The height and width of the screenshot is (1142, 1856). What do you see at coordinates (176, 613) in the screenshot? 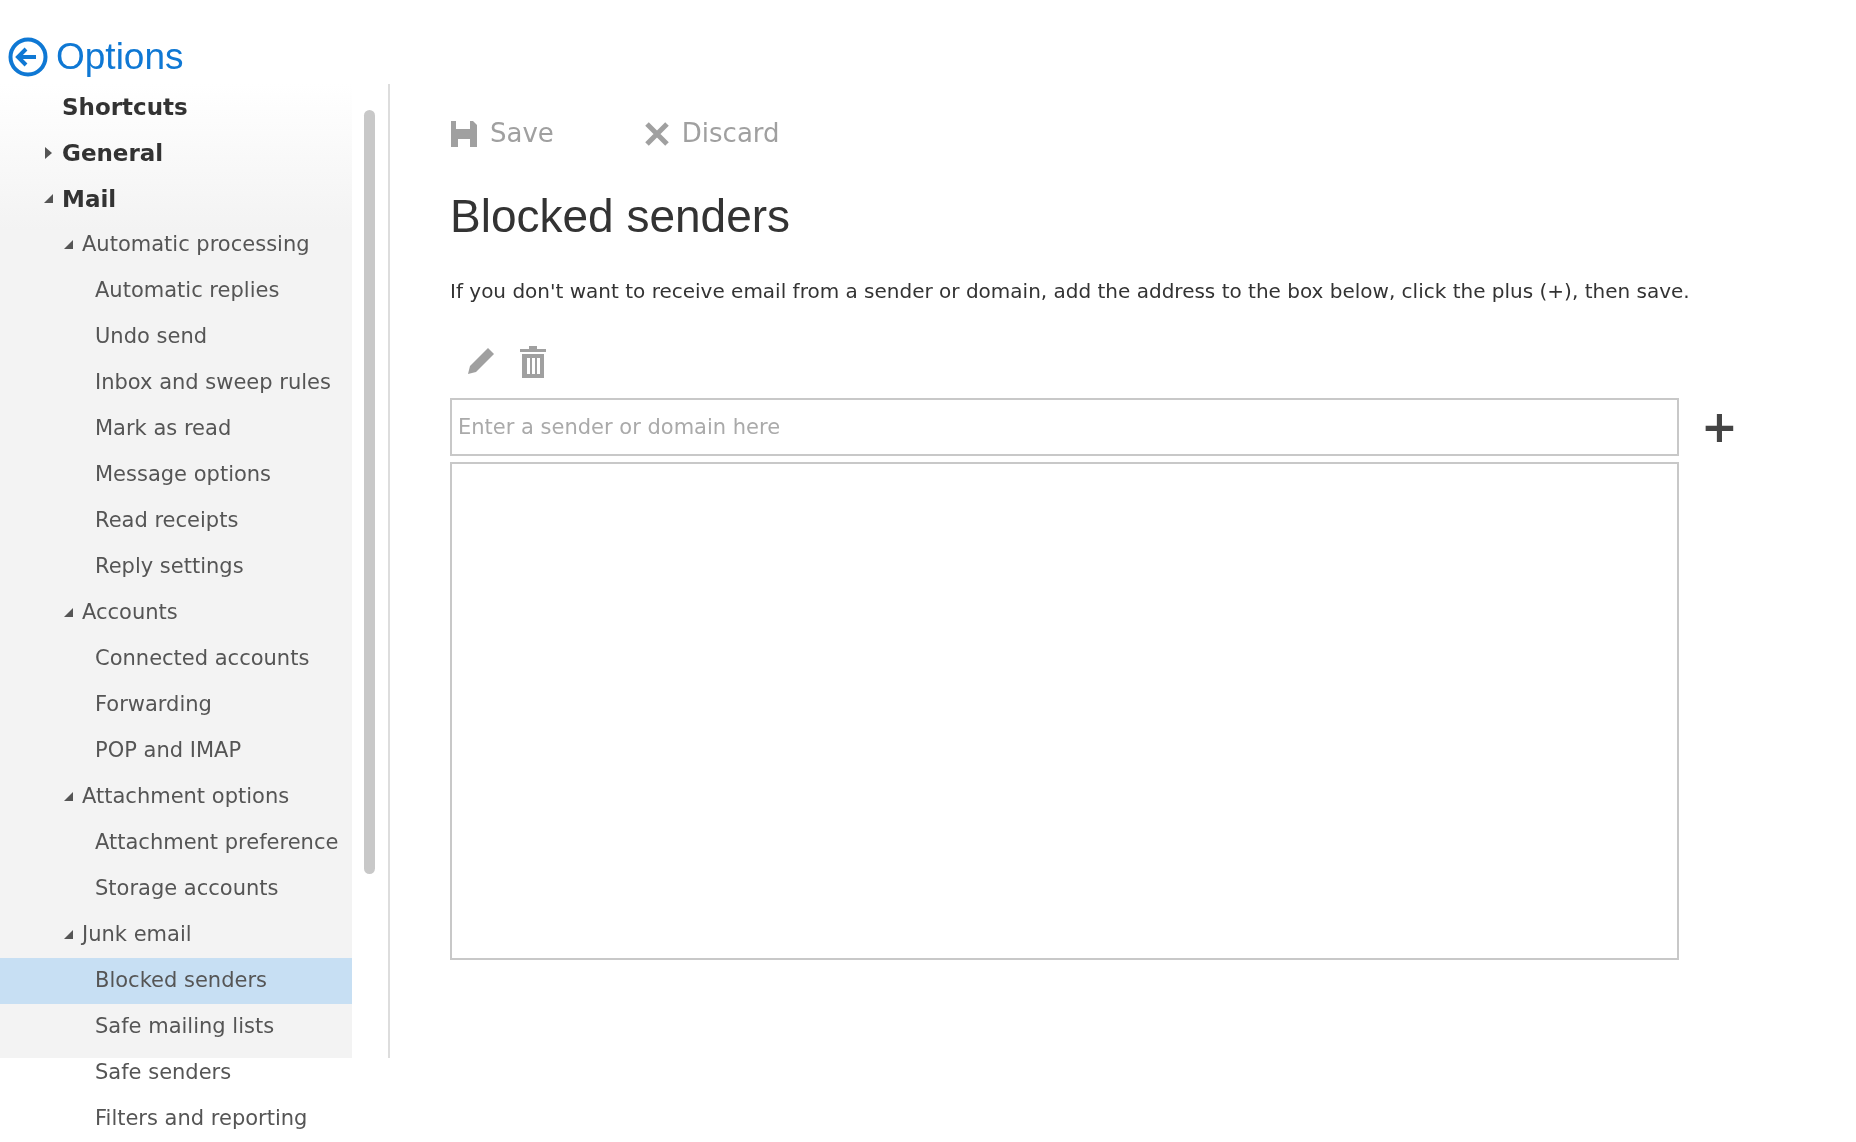
I see `sidebar-item: Accounts` at bounding box center [176, 613].